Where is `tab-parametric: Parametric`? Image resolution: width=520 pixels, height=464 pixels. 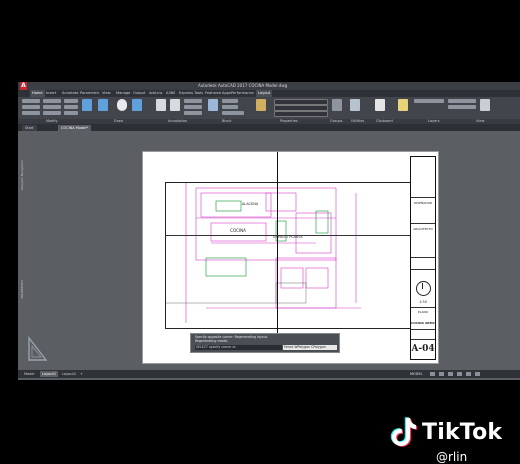
tab-parametric: Parametric is located at coordinates (89, 93).